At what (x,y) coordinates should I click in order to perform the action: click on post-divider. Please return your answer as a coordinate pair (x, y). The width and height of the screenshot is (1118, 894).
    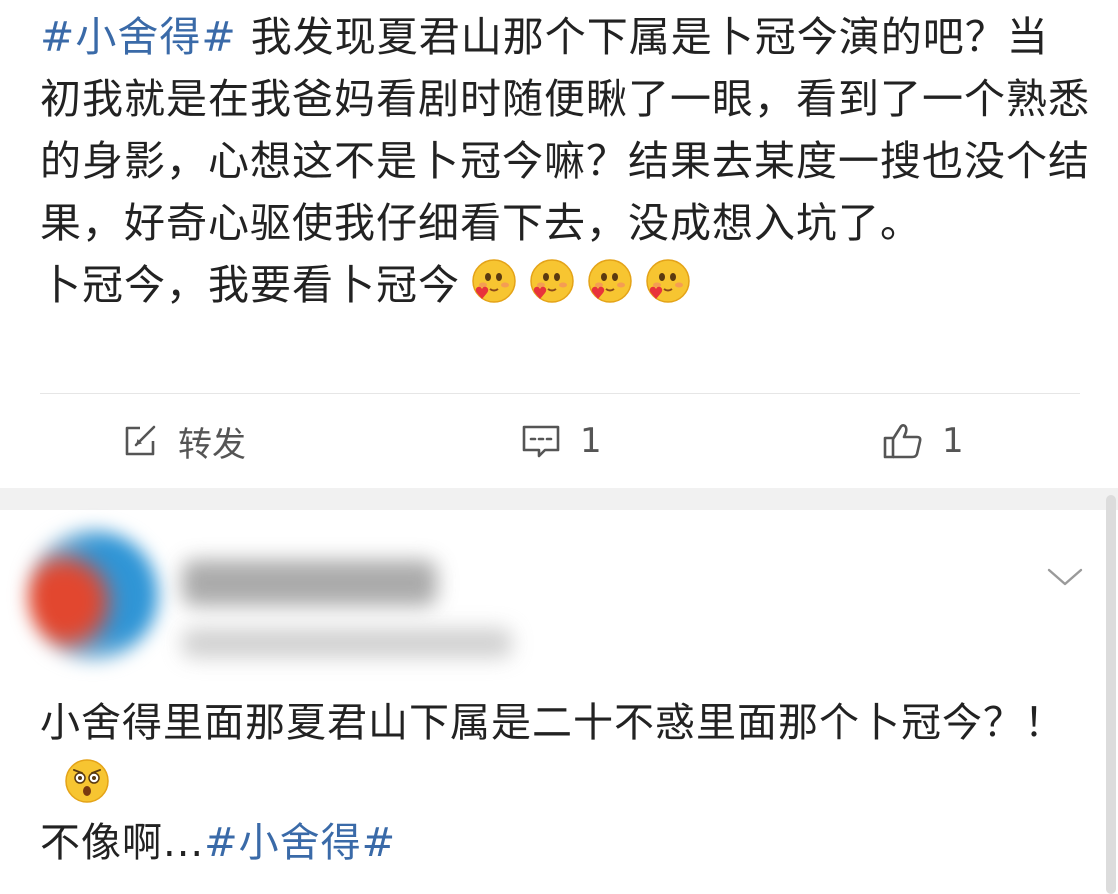
    Looking at the image, I should click on (560, 393).